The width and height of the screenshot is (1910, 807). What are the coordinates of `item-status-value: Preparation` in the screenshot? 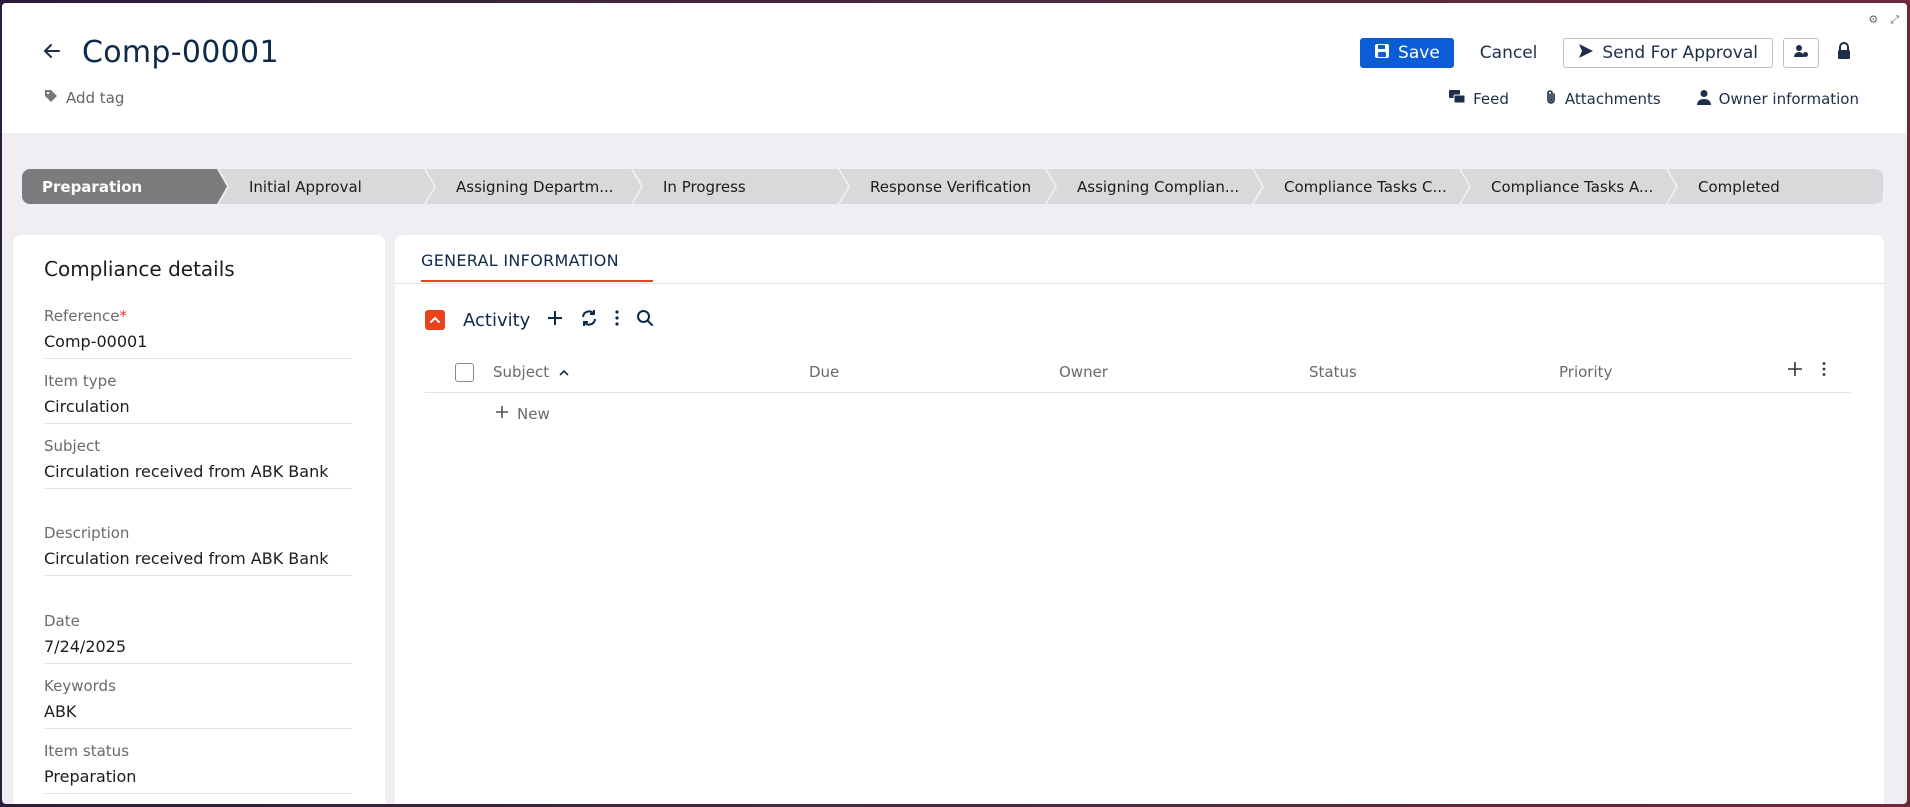 It's located at (90, 776).